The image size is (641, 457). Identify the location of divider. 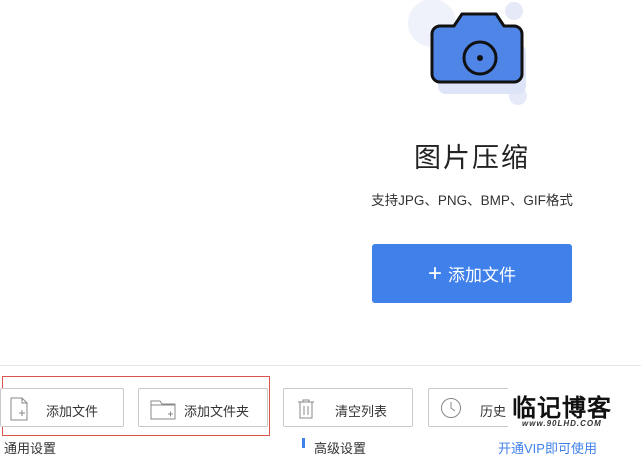
(320, 365).